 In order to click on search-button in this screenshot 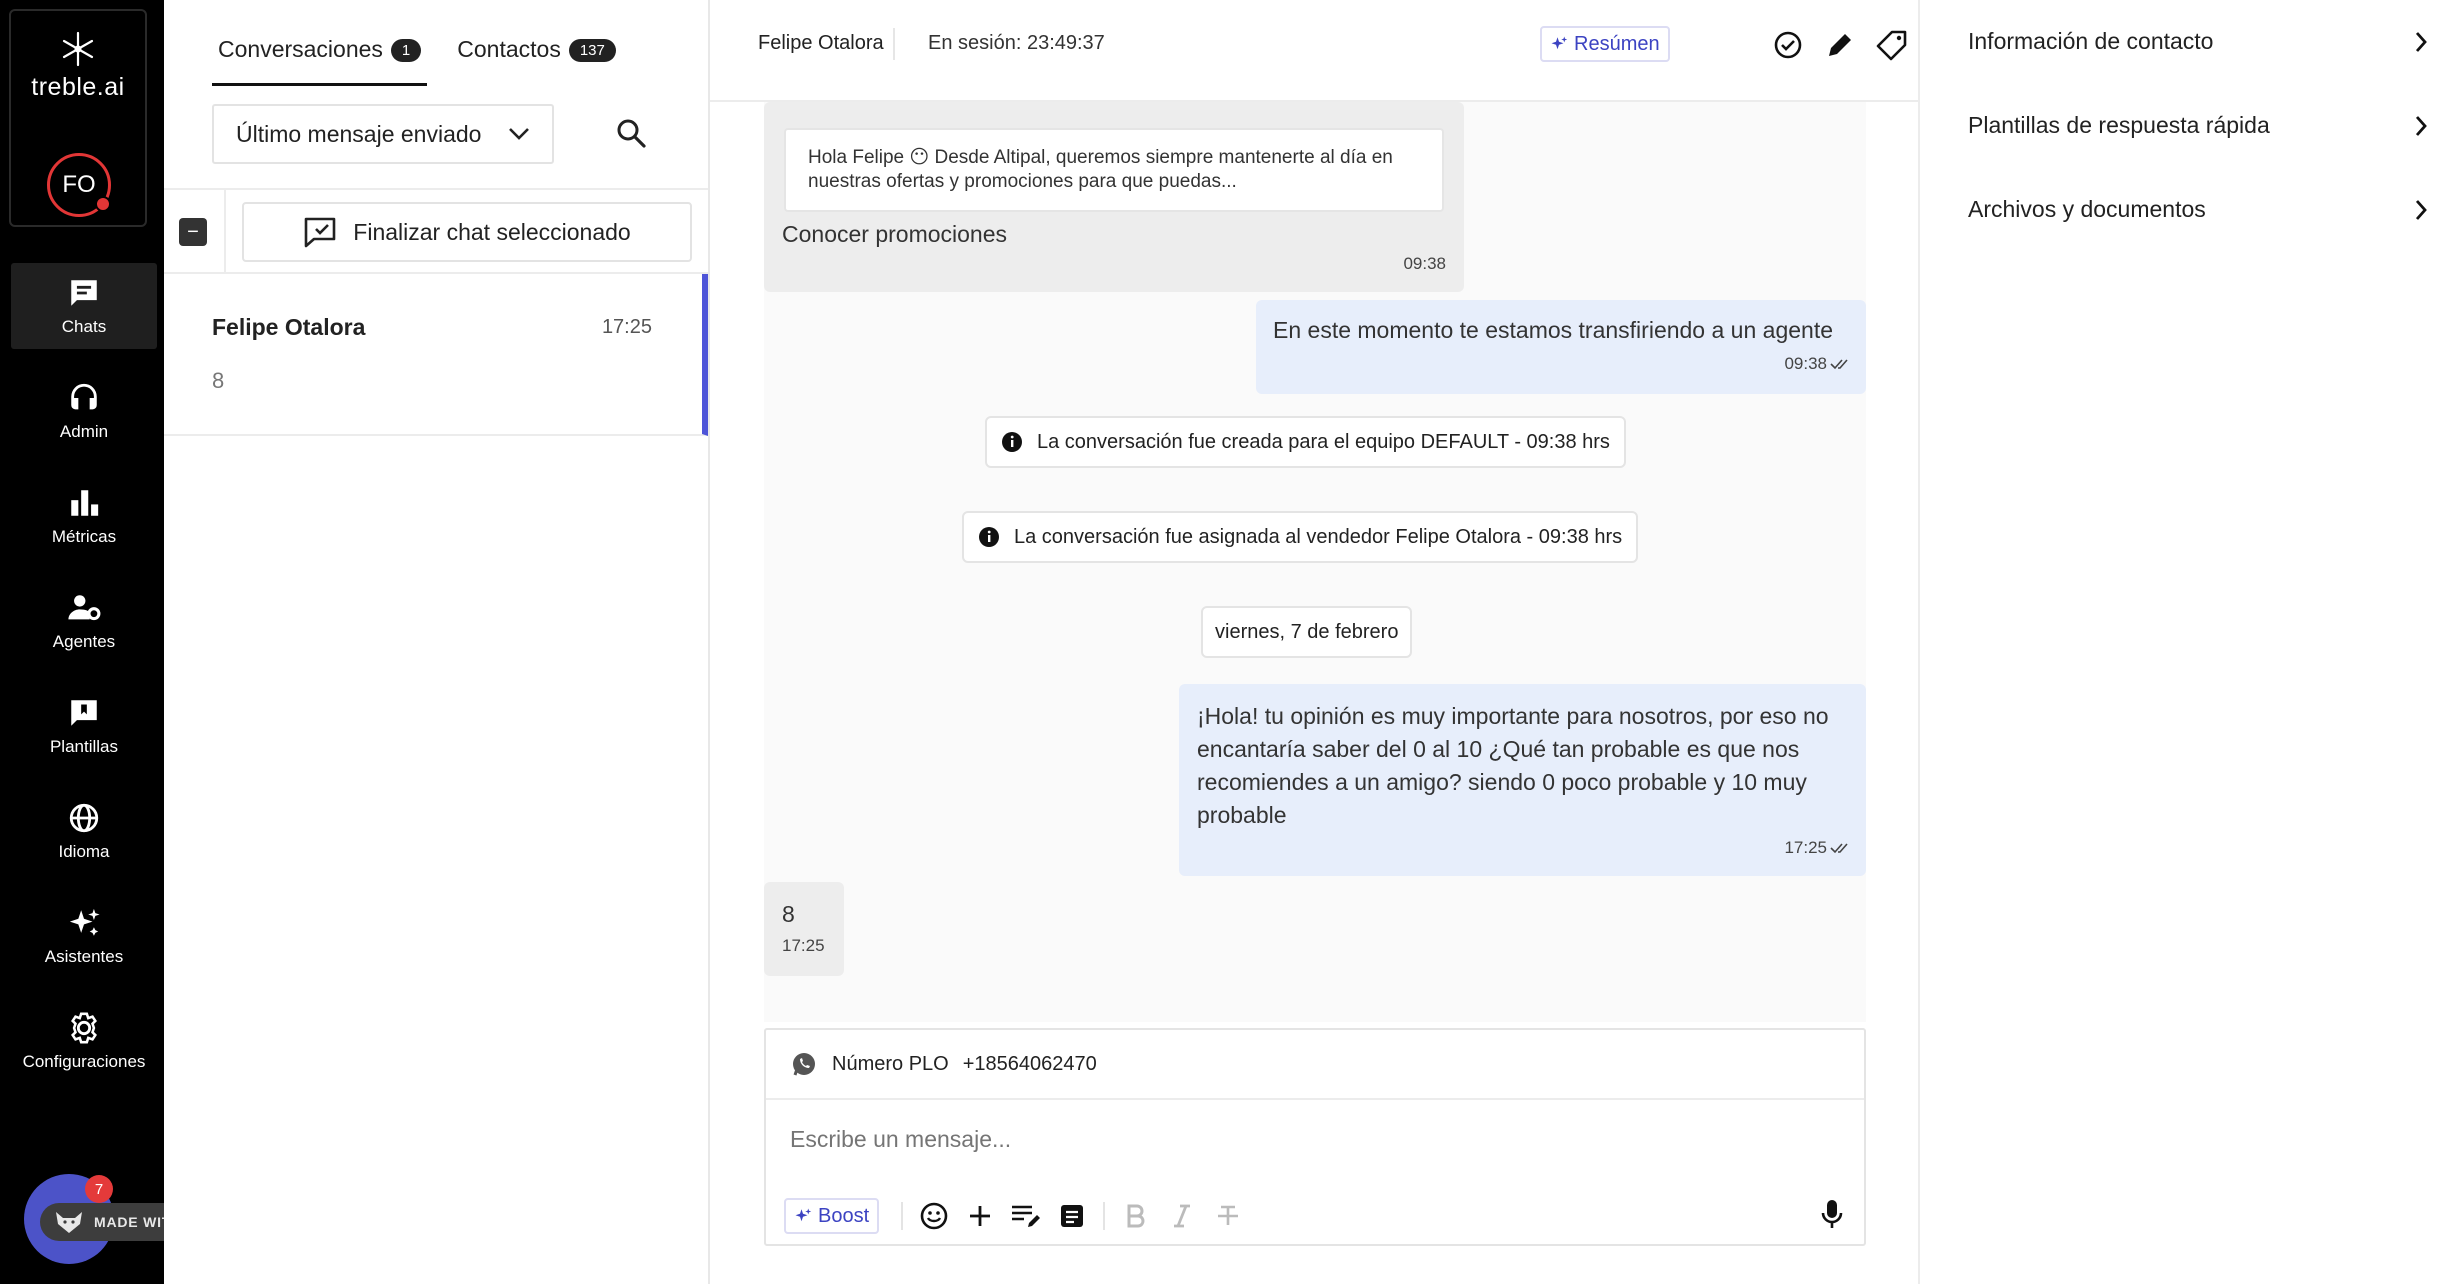, I will do `click(632, 134)`.